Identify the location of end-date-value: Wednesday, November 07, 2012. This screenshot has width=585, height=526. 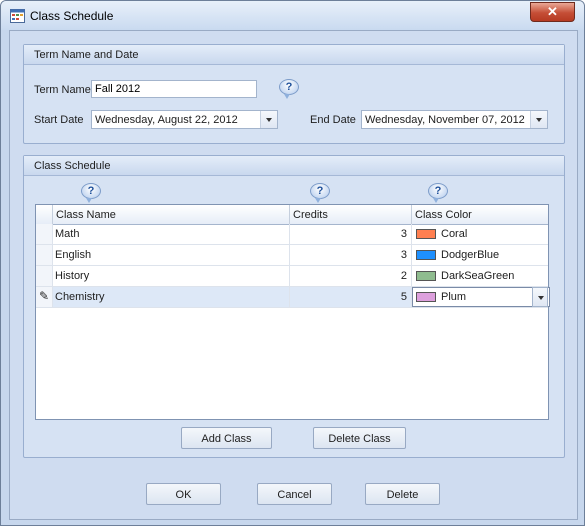
(445, 120).